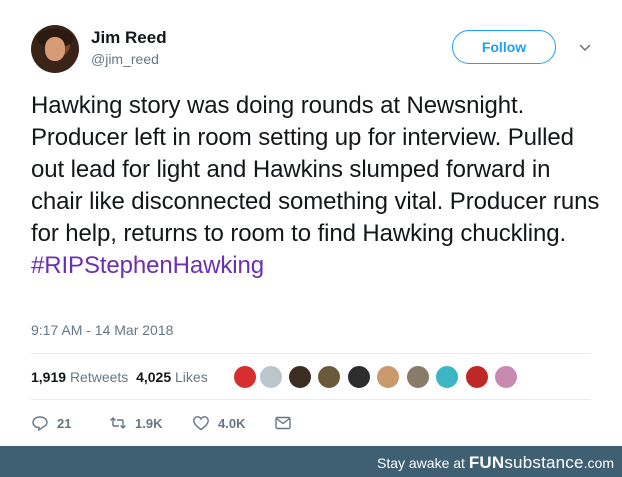  Describe the element at coordinates (154, 377) in the screenshot. I see `like-count: 4,025` at that location.